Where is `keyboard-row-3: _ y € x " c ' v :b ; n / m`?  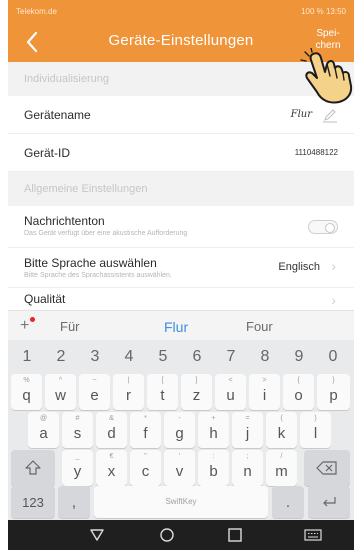 keyboard-row-3: _ y € x " c ' v :b ; n / m is located at coordinates (181, 470).